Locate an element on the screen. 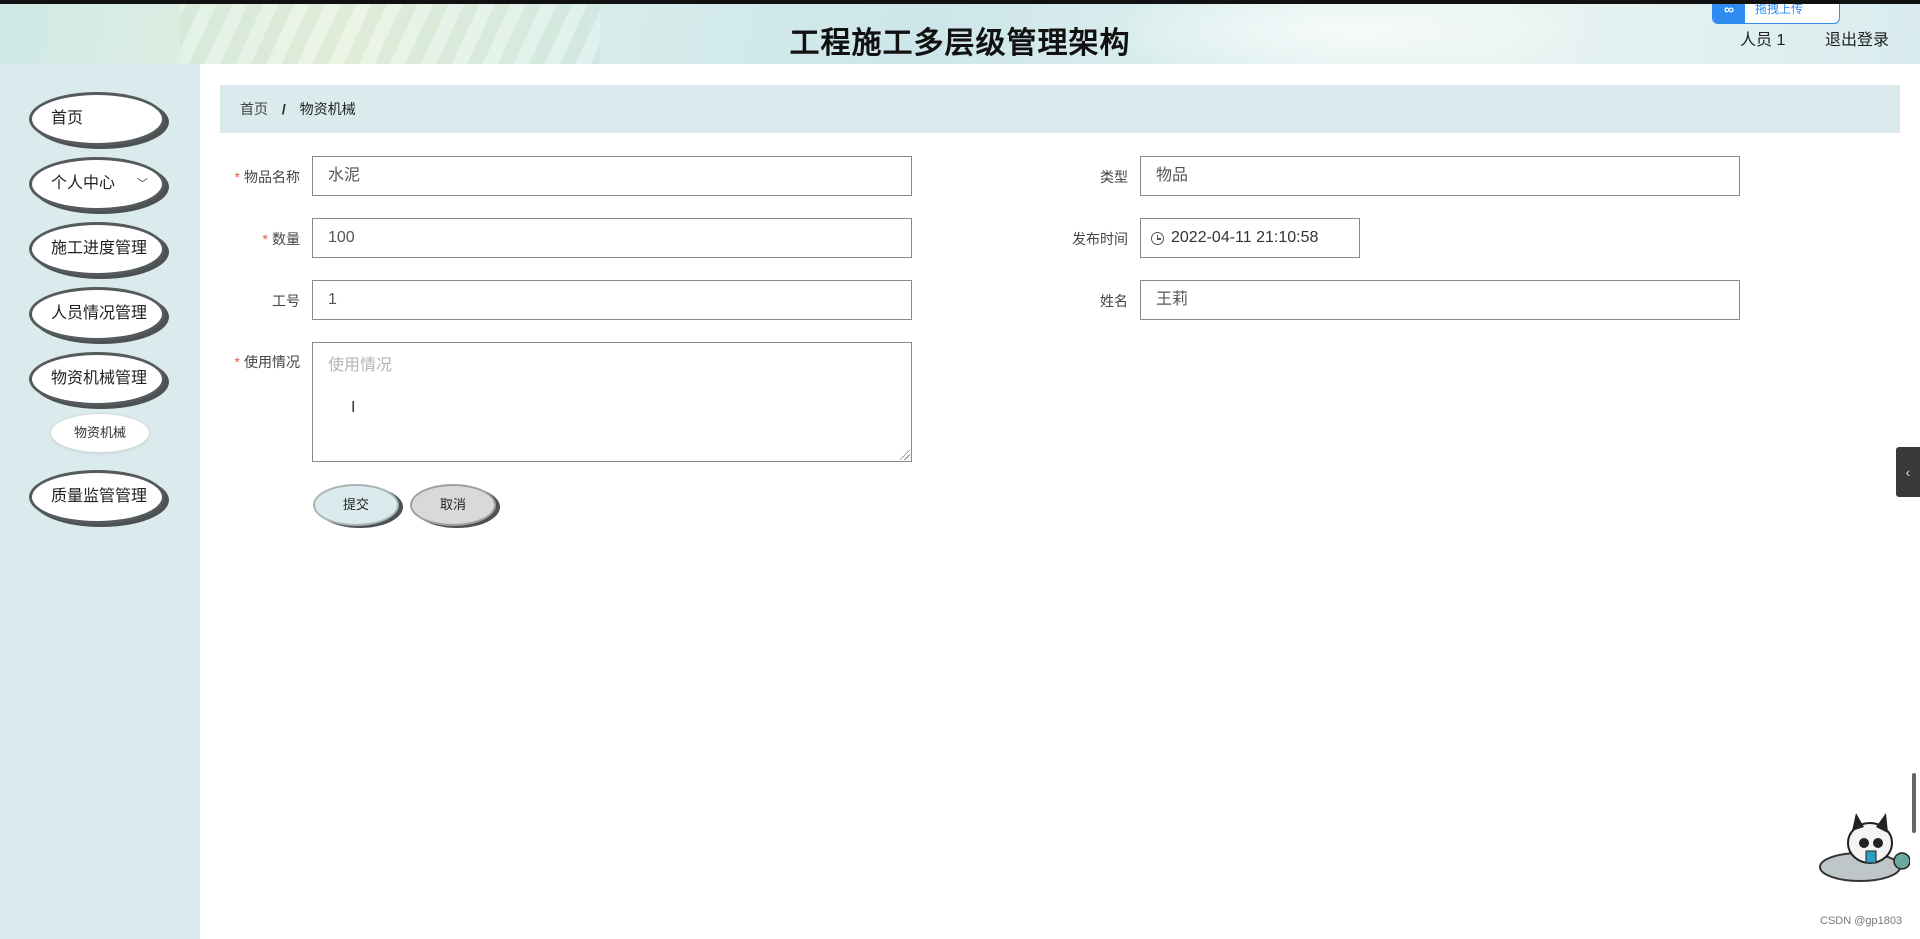  name-label: 姓名 is located at coordinates (1114, 301).